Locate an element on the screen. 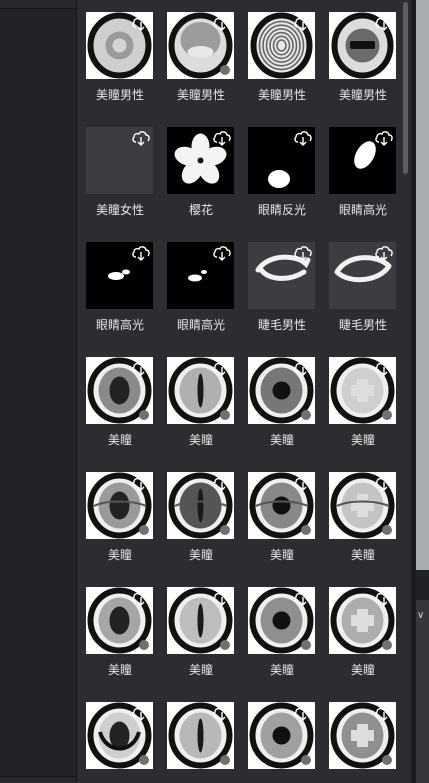  asset-label: 美瞳女性 is located at coordinates (119, 210).